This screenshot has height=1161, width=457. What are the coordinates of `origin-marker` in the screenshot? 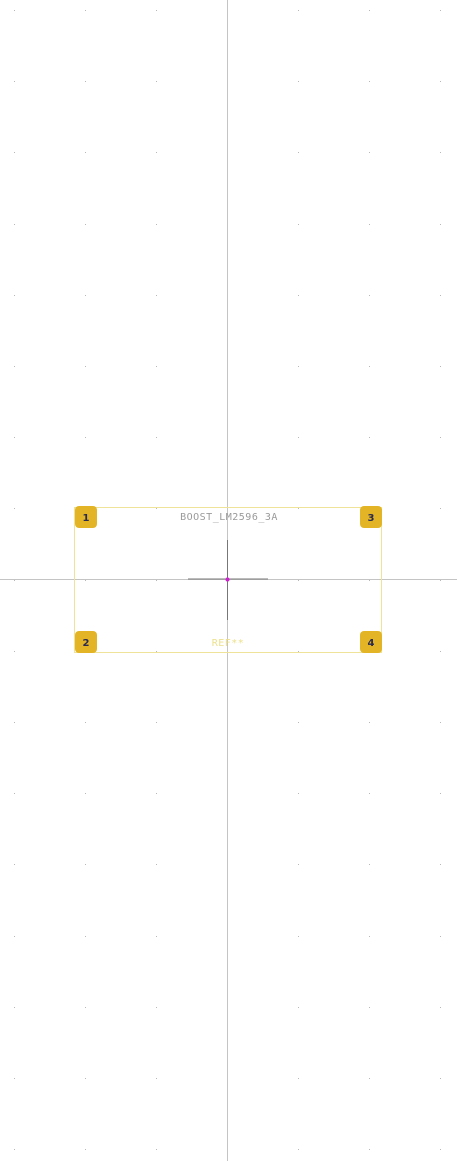 It's located at (227, 579).